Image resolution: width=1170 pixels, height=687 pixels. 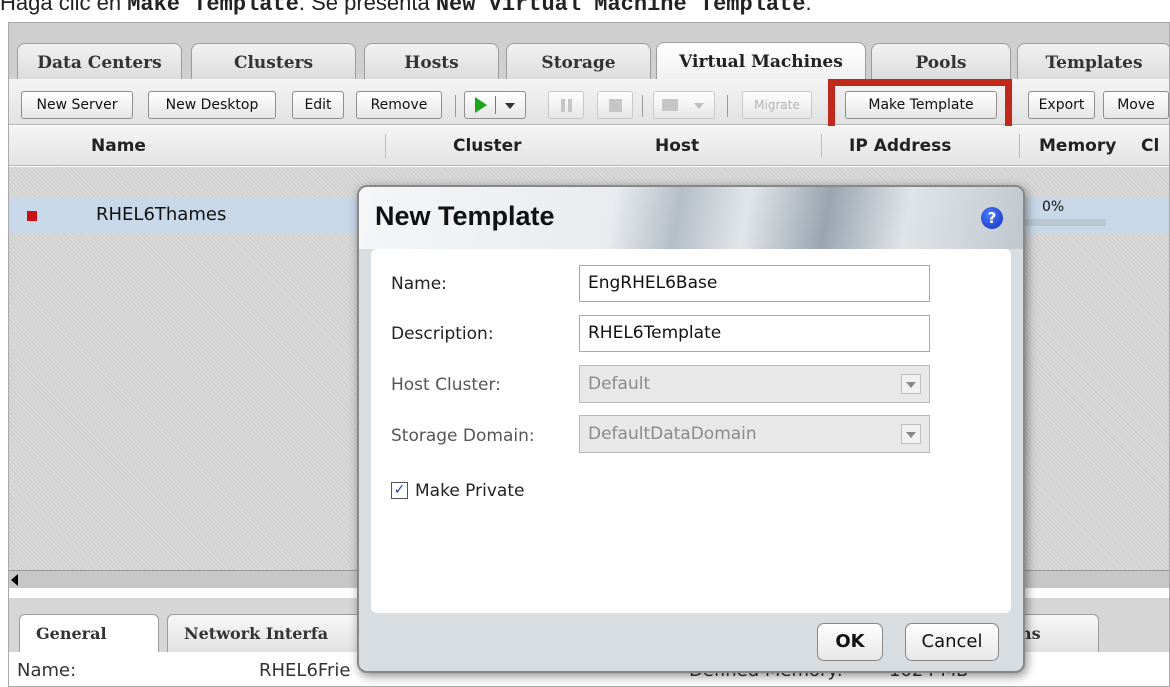 I want to click on column-header-cluster: Cluster, so click(x=541, y=146).